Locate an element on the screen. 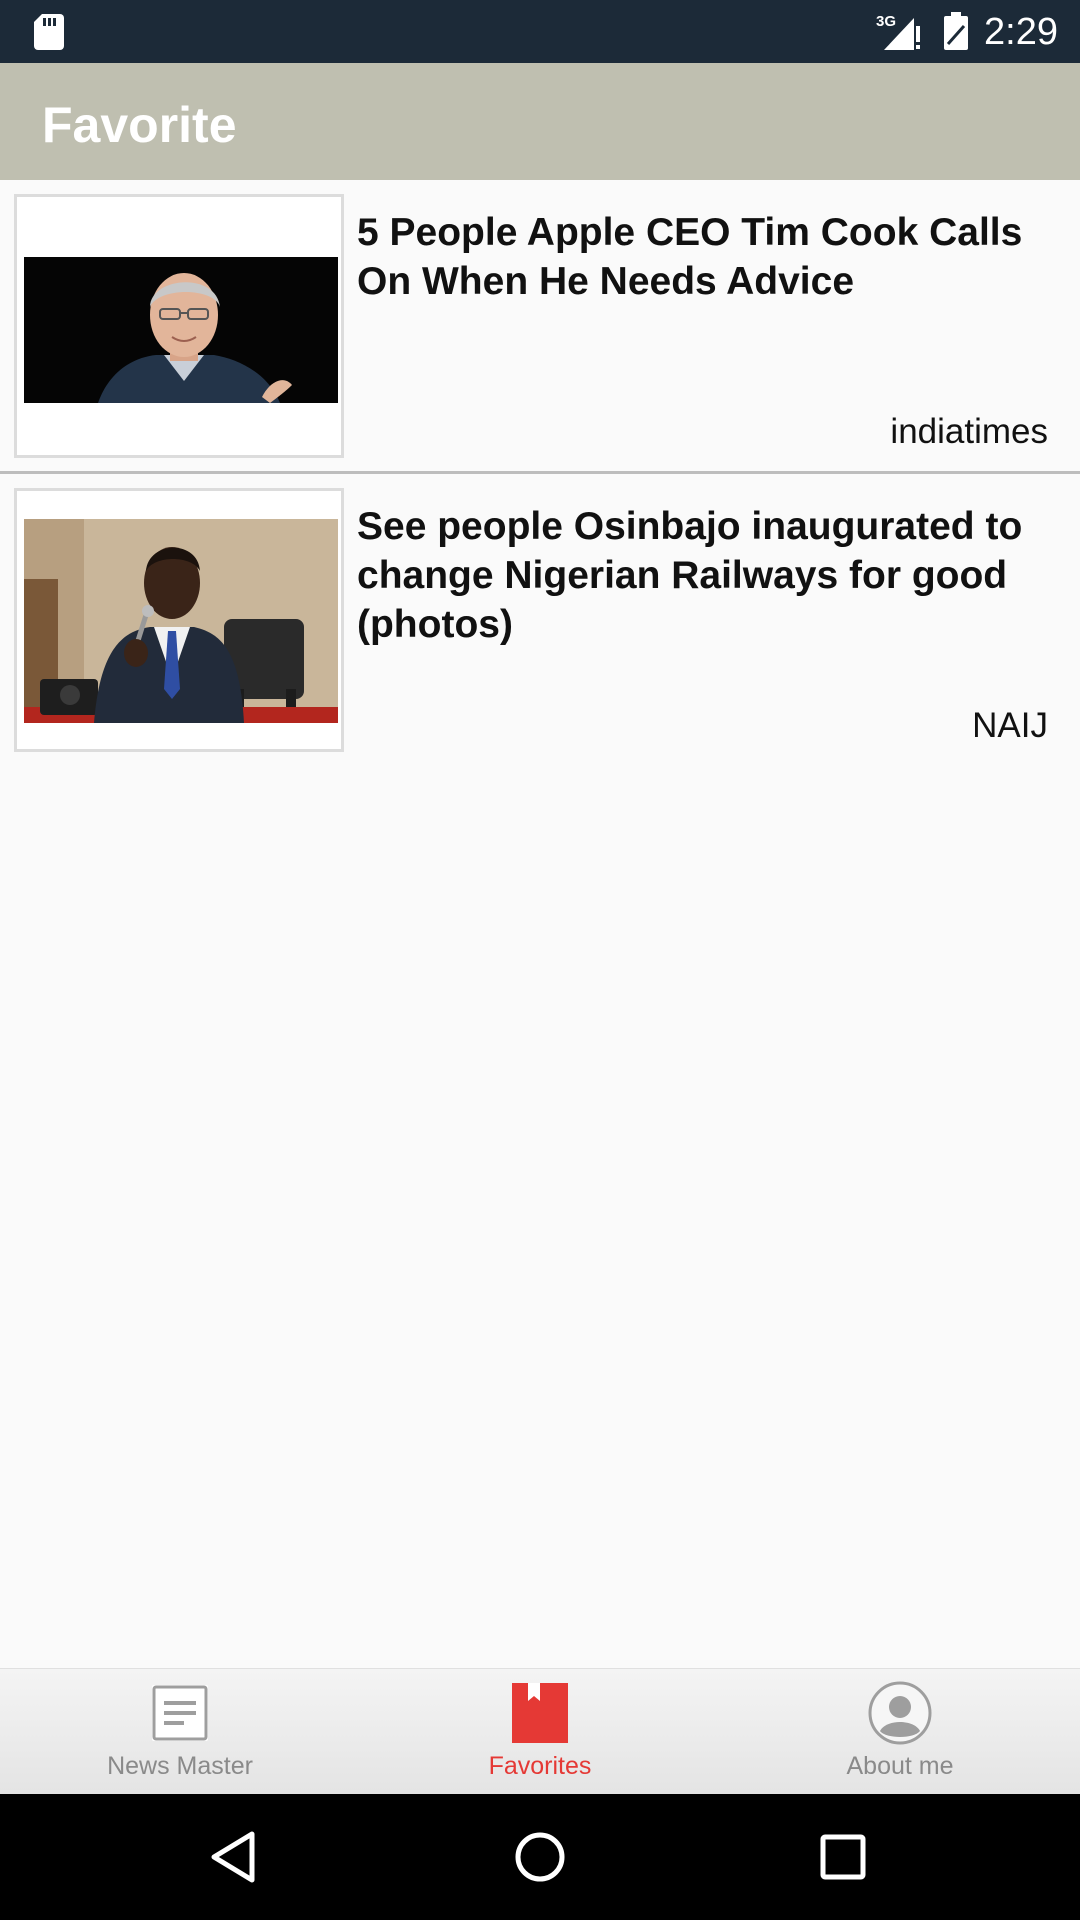 The width and height of the screenshot is (1080, 1920). page-title: Favorite is located at coordinates (139, 125).